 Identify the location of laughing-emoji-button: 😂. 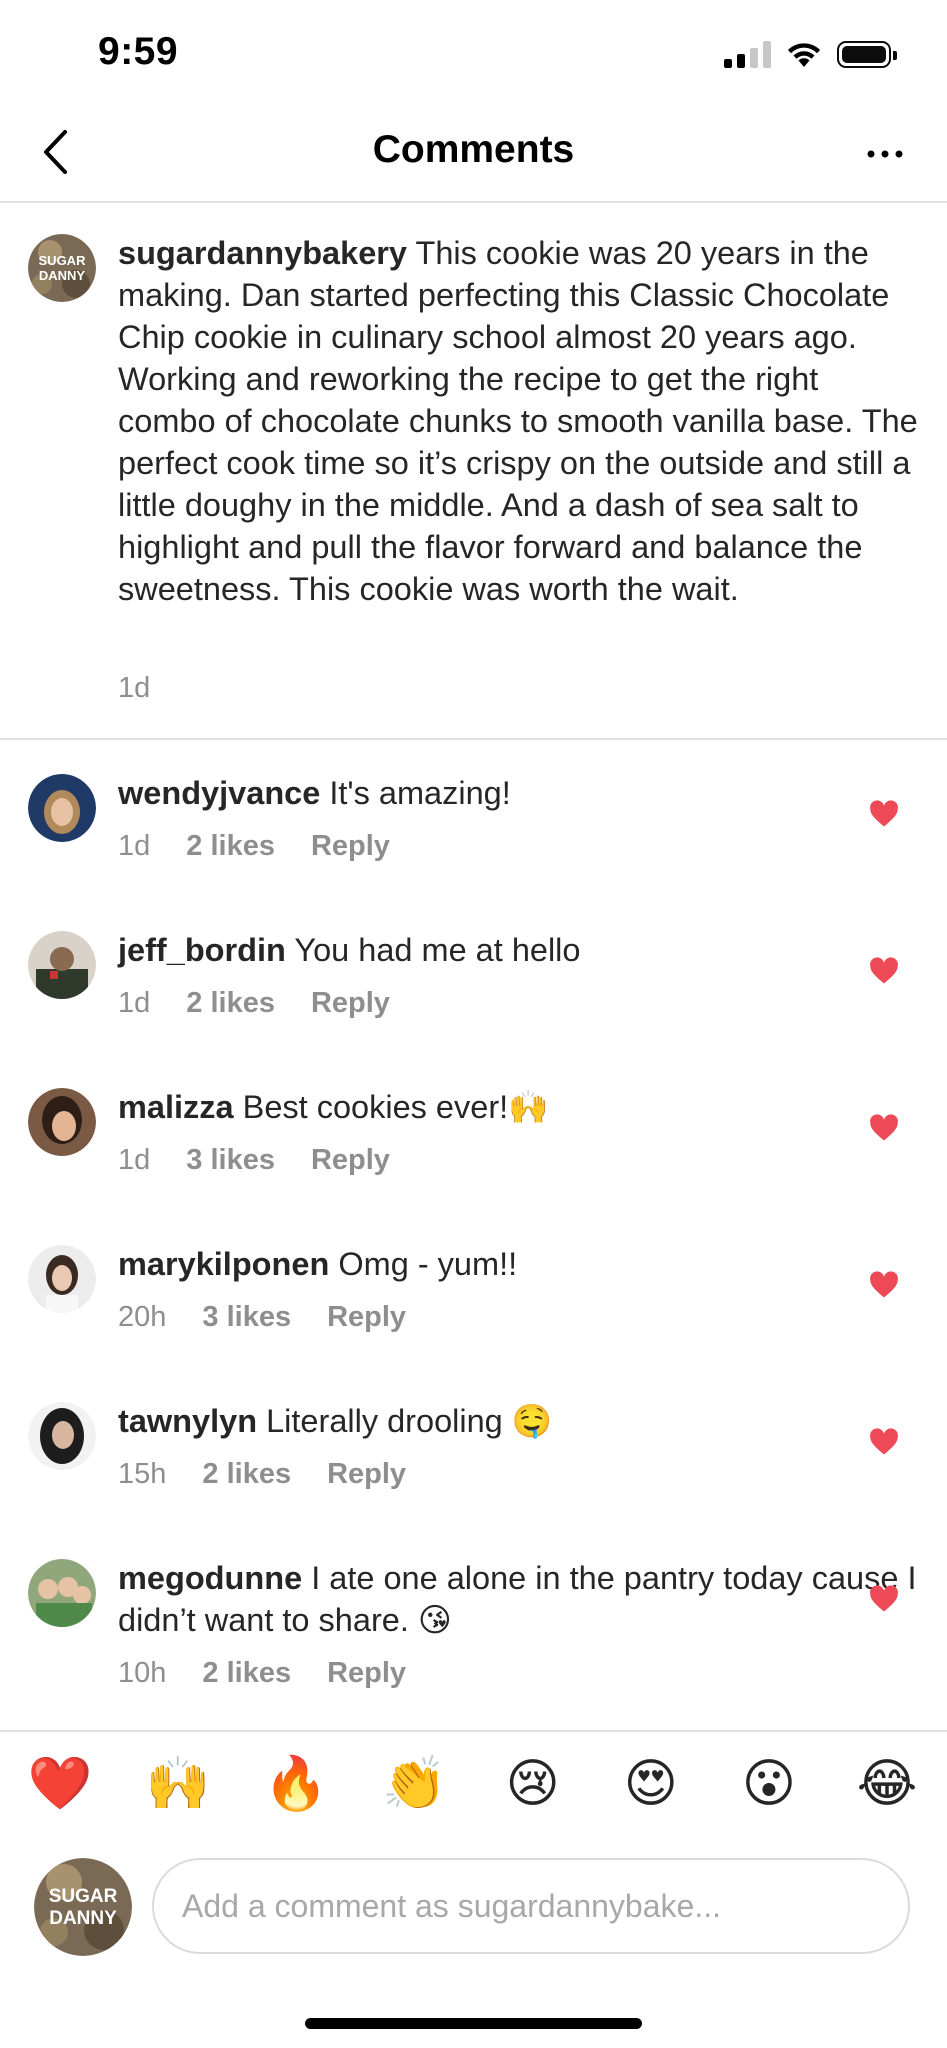
(887, 1784).